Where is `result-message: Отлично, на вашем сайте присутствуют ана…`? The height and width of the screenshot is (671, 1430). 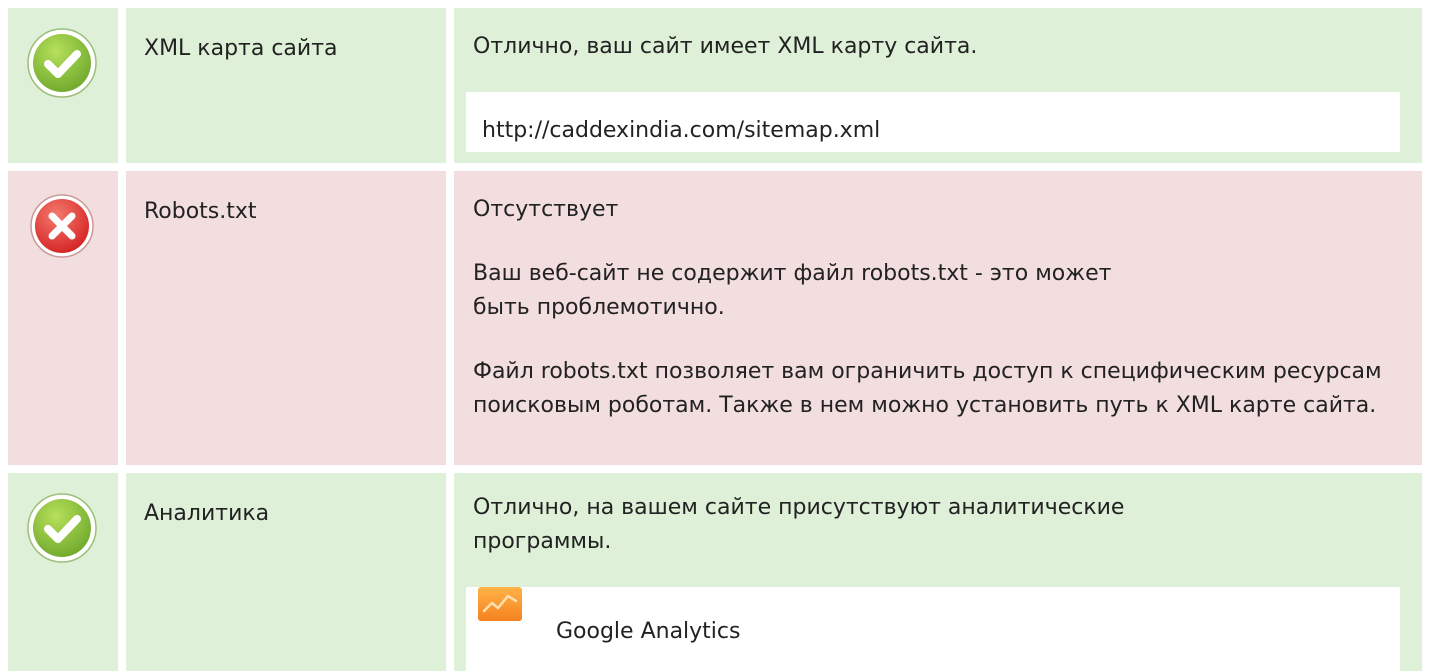
result-message: Отлично, на вашем сайте присутствуют ана… is located at coordinates (799, 524).